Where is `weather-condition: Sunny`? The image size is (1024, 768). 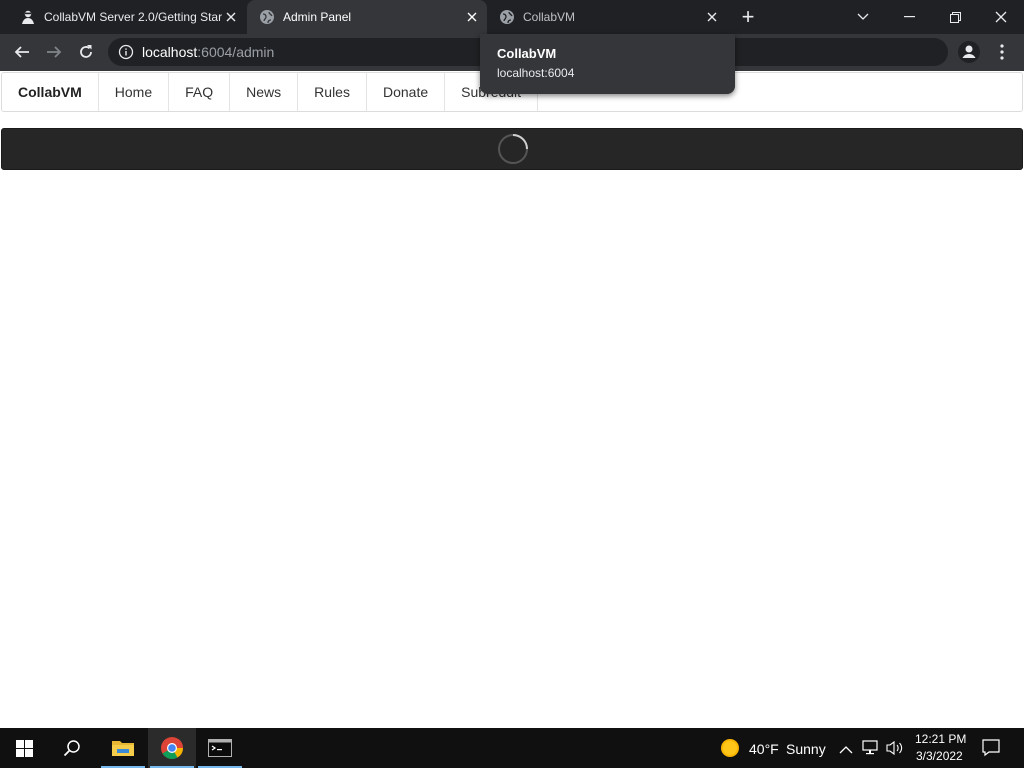
weather-condition: Sunny is located at coordinates (806, 749).